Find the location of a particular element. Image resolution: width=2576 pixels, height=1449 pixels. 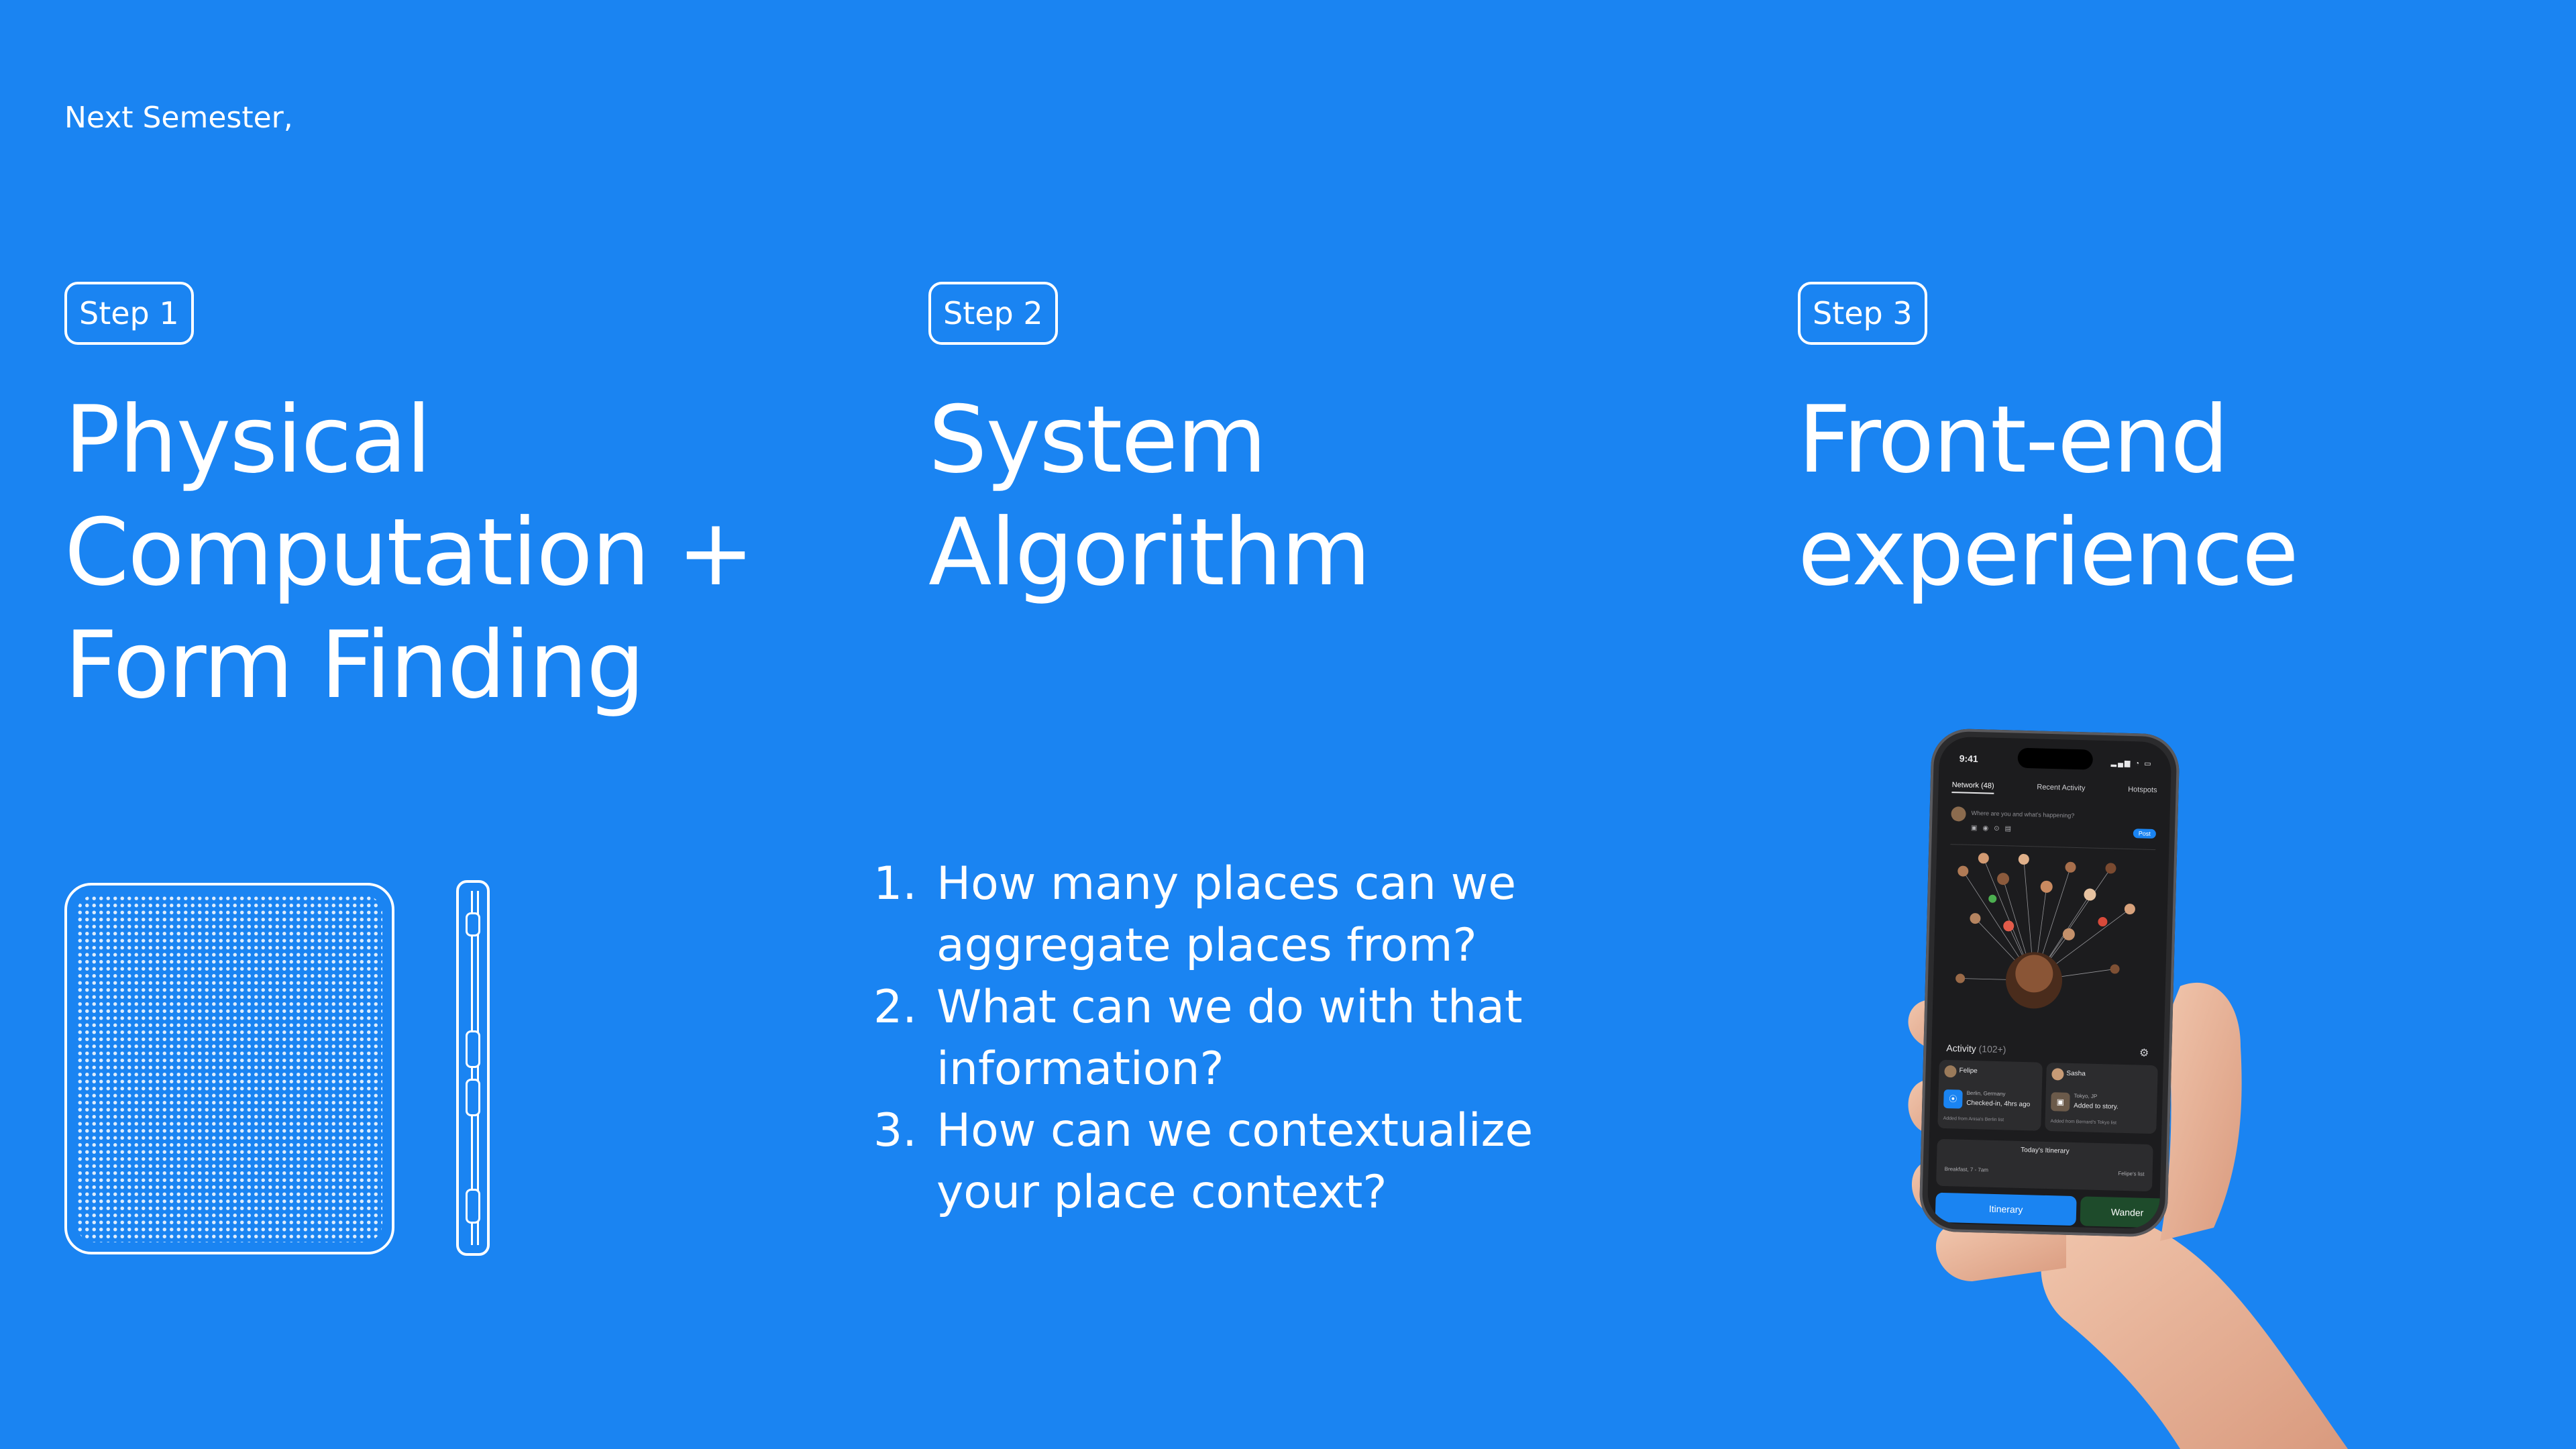

step-3-badge: Step 3 is located at coordinates (1862, 313).